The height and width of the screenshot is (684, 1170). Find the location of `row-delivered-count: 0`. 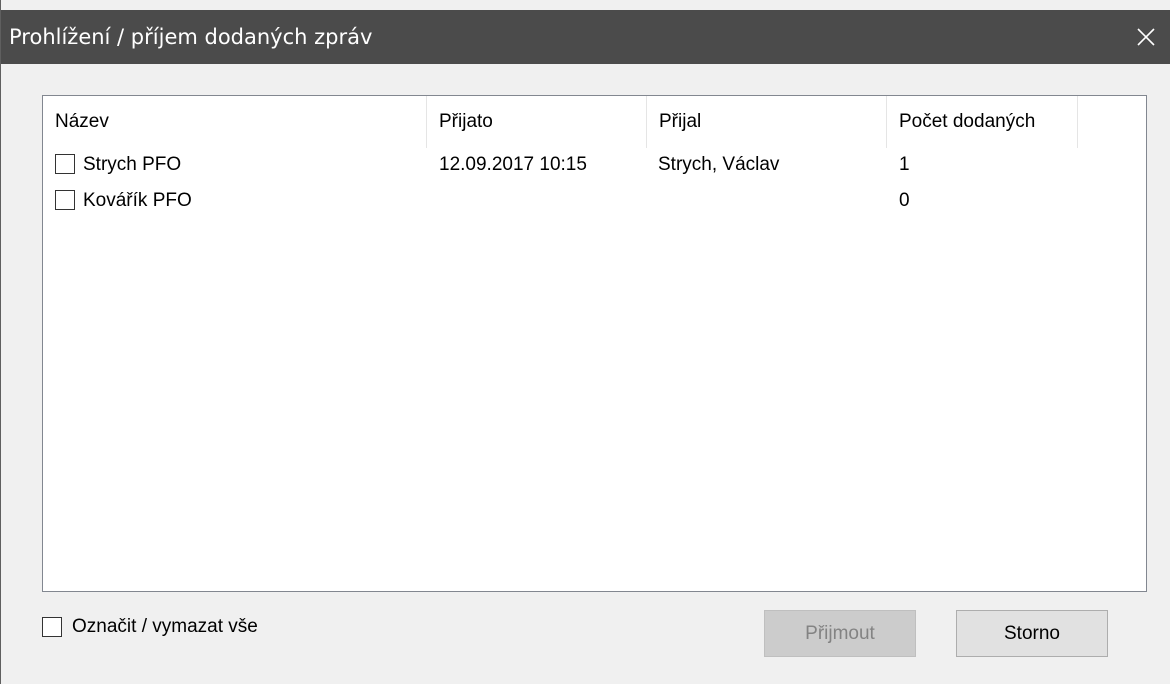

row-delivered-count: 0 is located at coordinates (904, 200).